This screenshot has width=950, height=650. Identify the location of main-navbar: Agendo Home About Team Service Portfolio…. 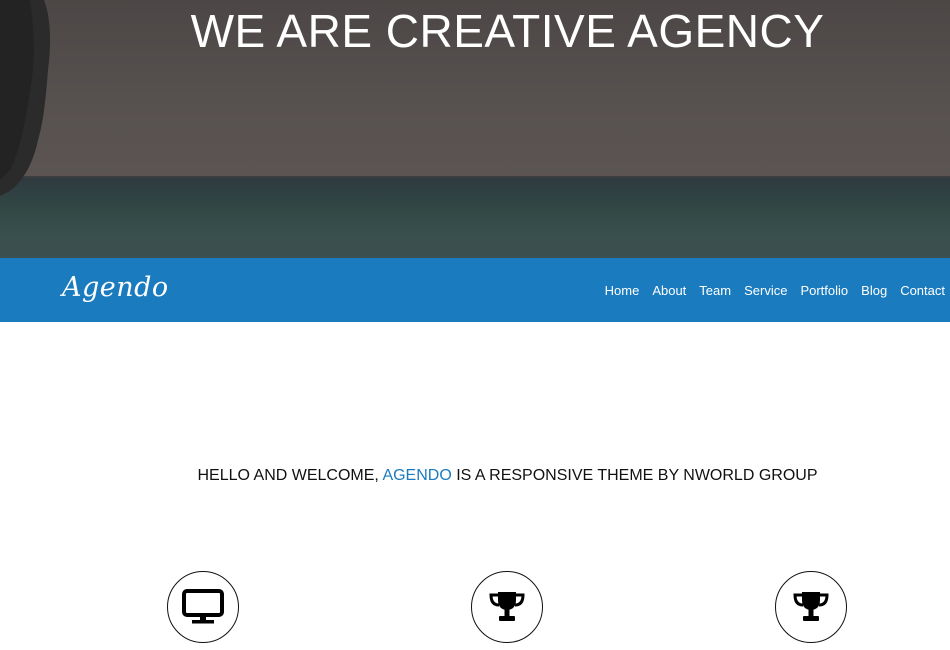
(475, 290).